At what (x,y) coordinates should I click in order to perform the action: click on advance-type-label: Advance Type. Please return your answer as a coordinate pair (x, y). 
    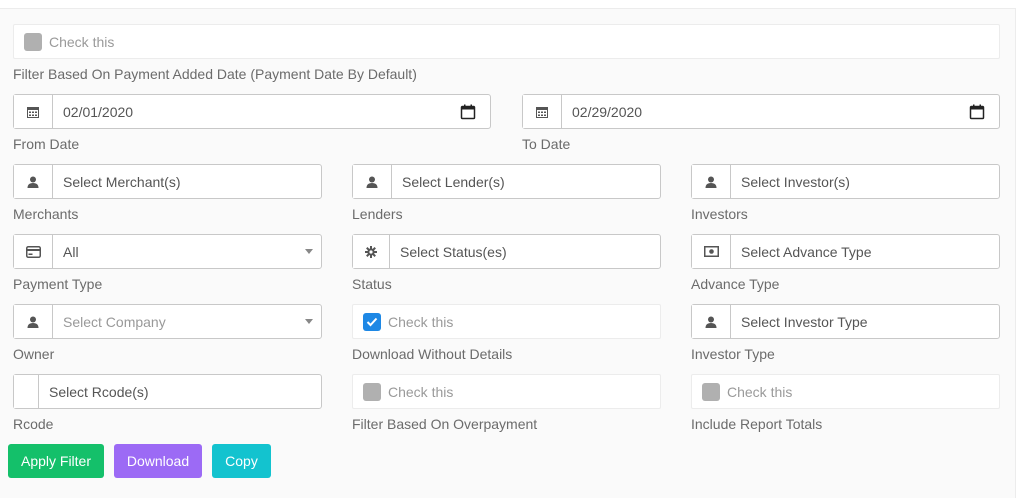
    Looking at the image, I should click on (735, 284).